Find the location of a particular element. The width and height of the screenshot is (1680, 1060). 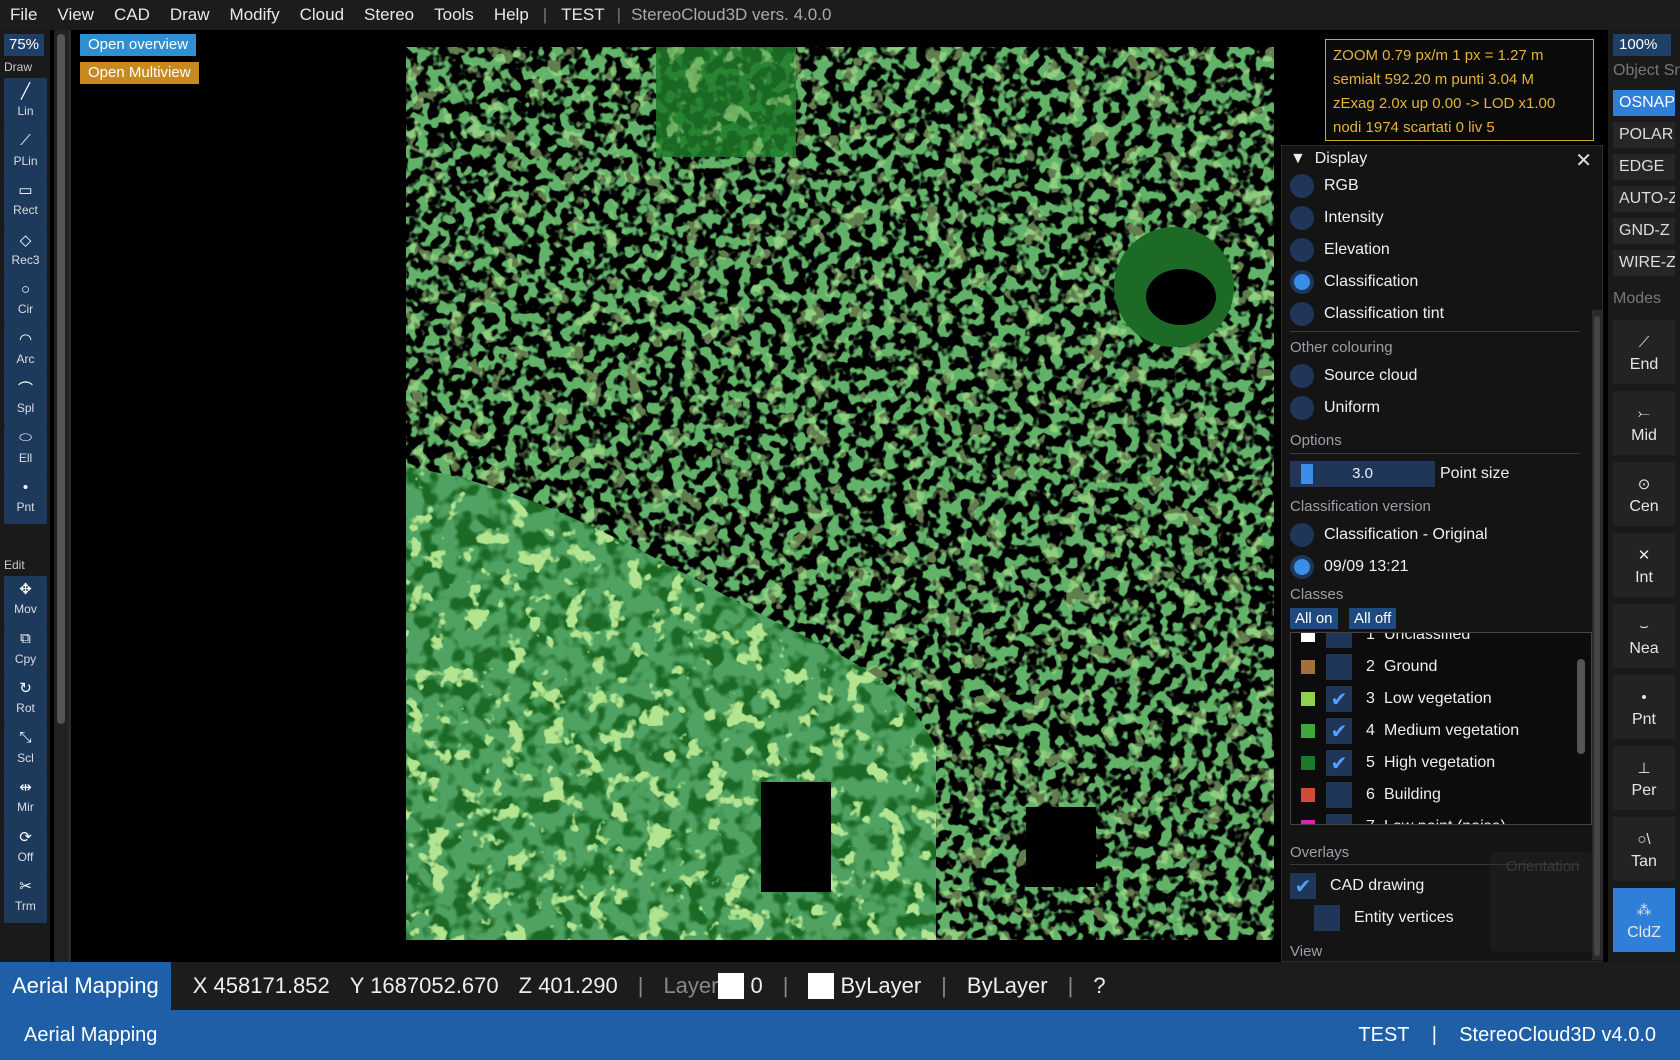

tool-rec3-button: ◇ Rec3 is located at coordinates (25, 251).